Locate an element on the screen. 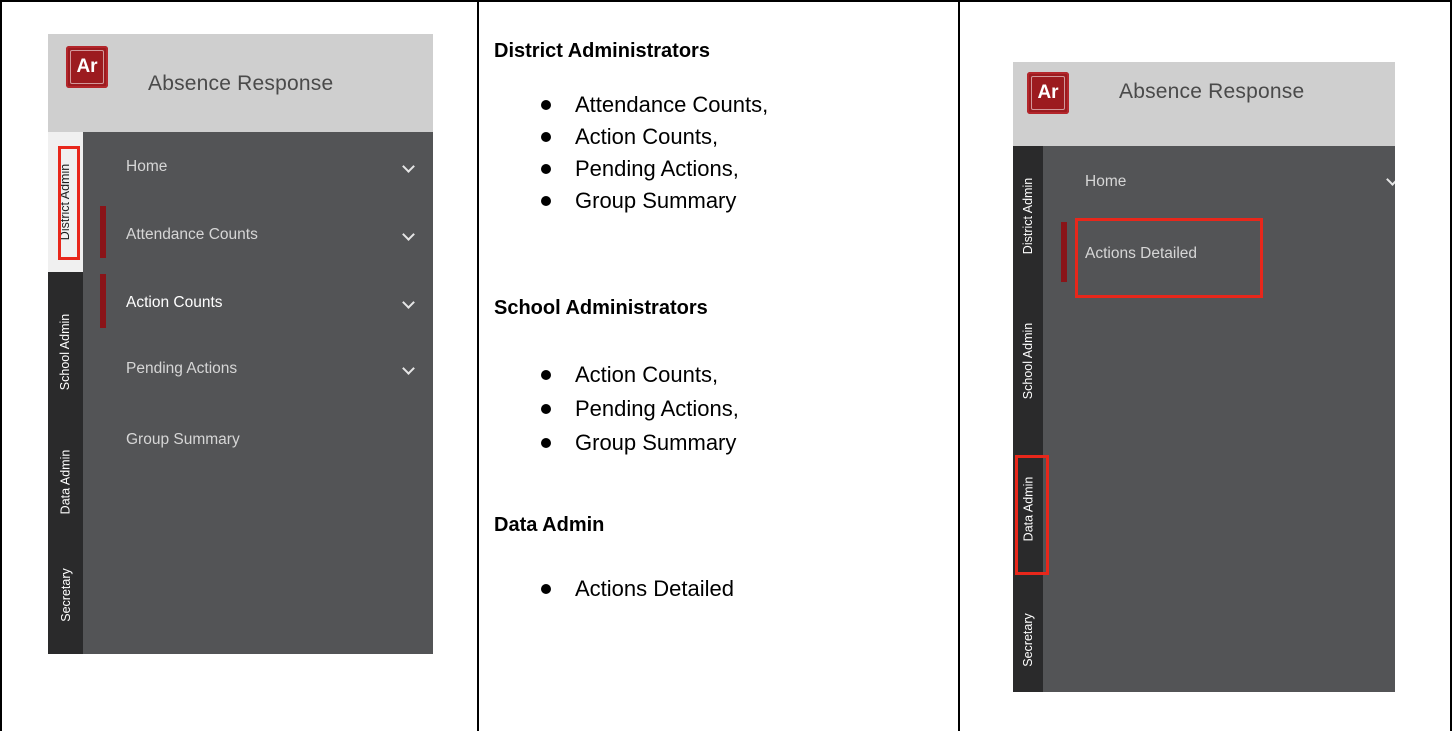 The image size is (1452, 731). section-heading-school-administrators: School Administrators is located at coordinates (601, 308).